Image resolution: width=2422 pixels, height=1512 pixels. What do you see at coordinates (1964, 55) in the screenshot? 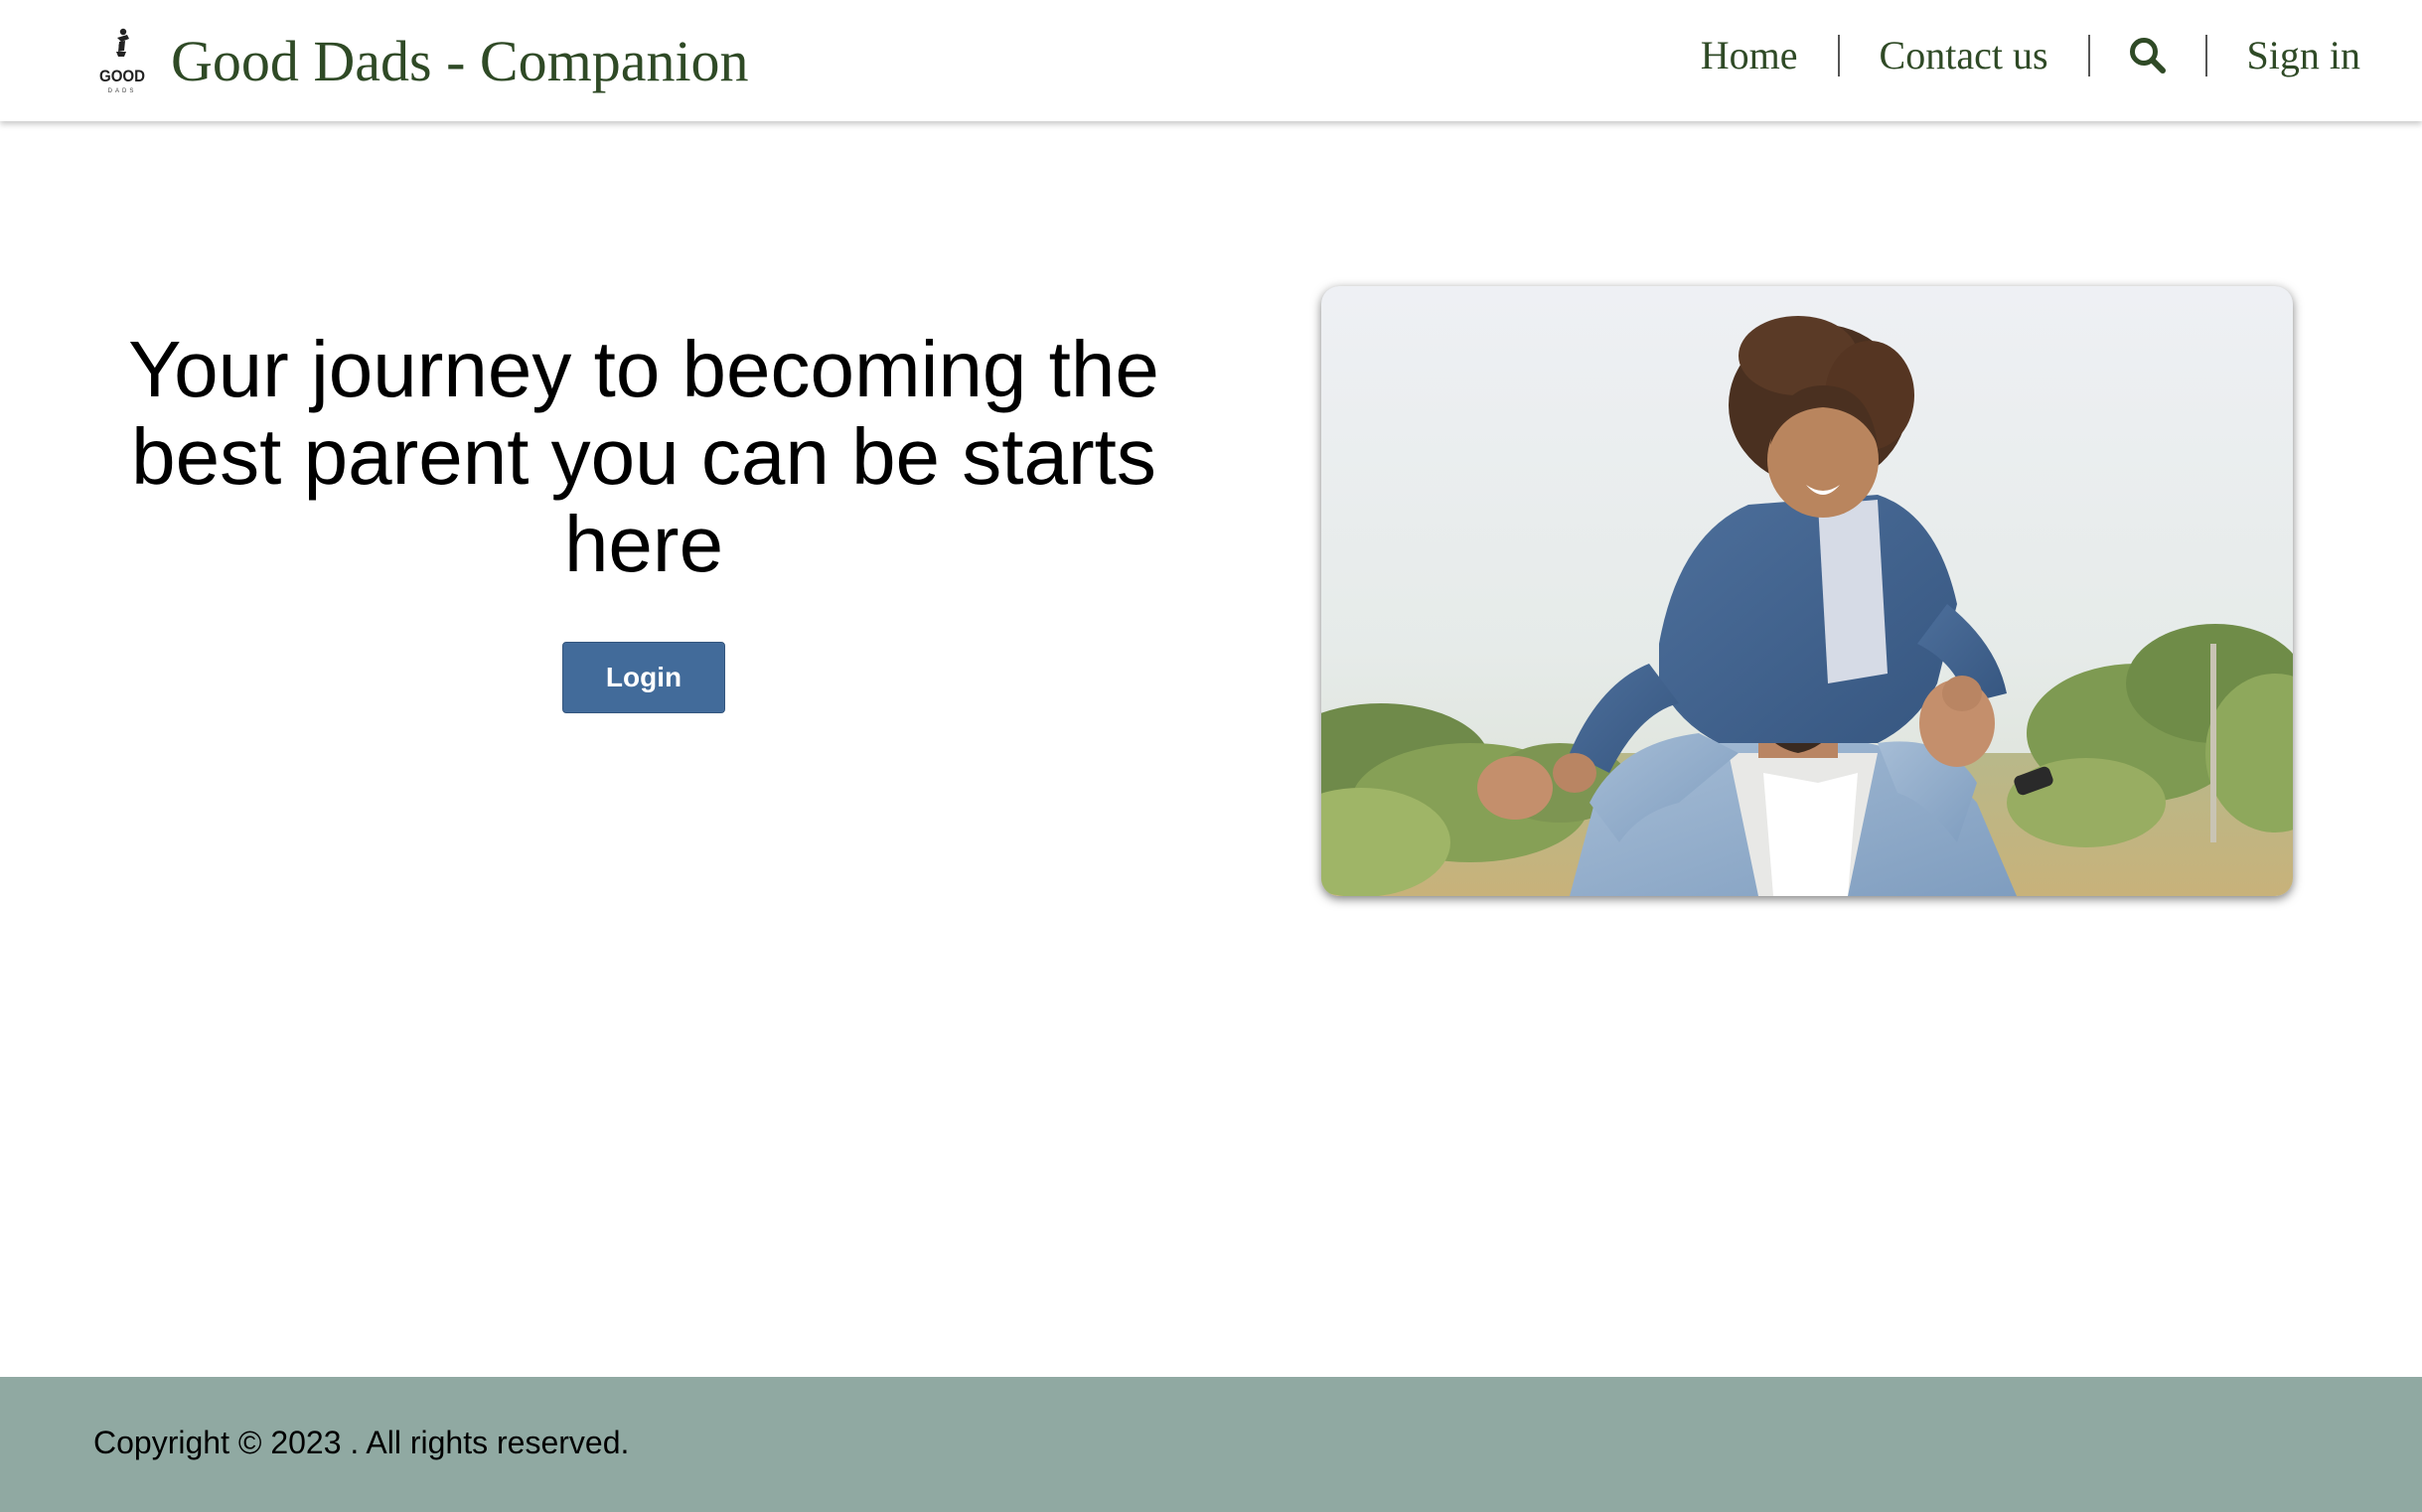
I see `nav-contact-link: Contact us` at bounding box center [1964, 55].